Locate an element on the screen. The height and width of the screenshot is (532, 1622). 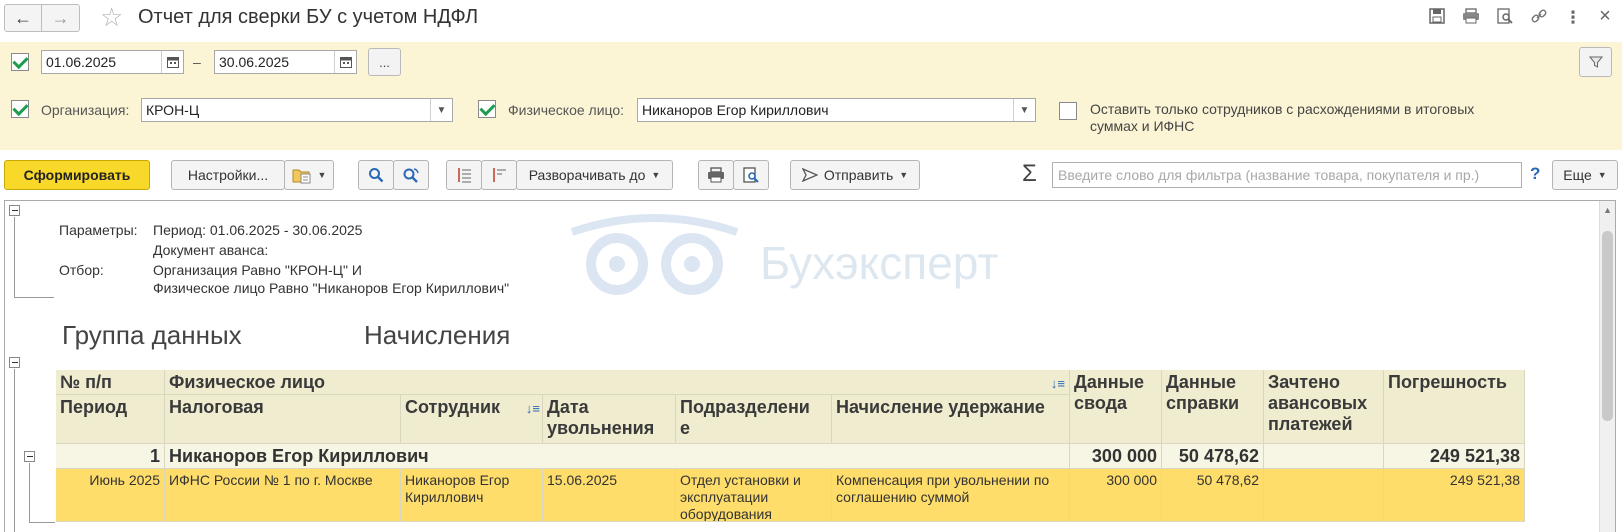
find-button is located at coordinates (376, 175).